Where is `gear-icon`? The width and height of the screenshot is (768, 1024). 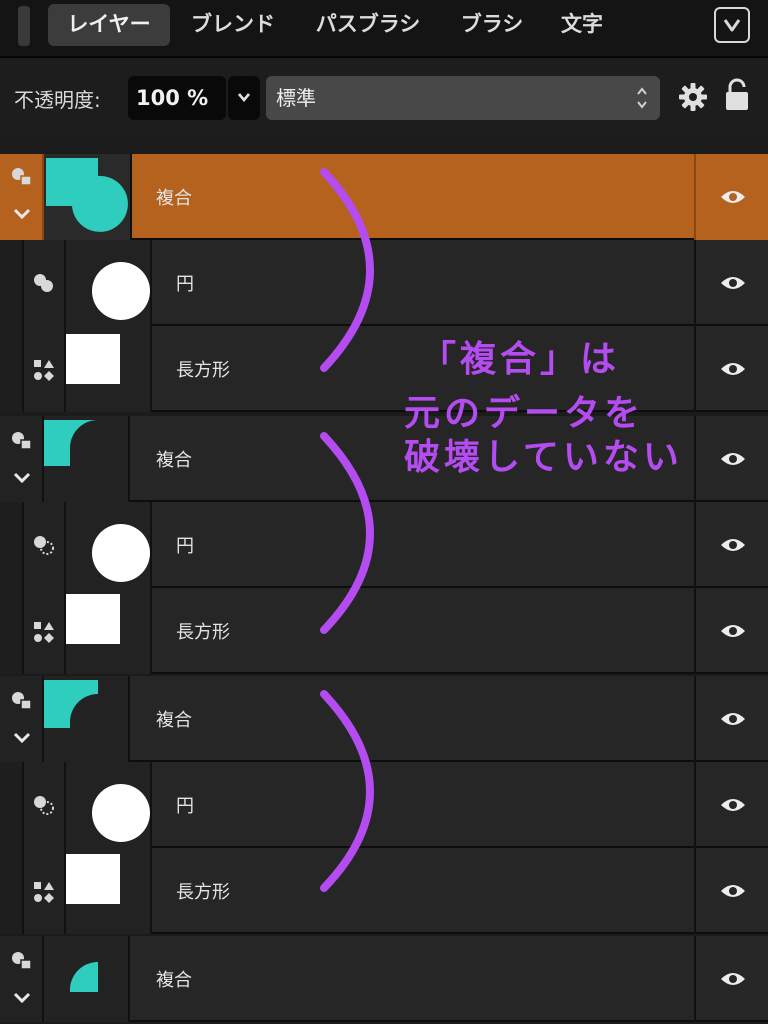 gear-icon is located at coordinates (693, 97).